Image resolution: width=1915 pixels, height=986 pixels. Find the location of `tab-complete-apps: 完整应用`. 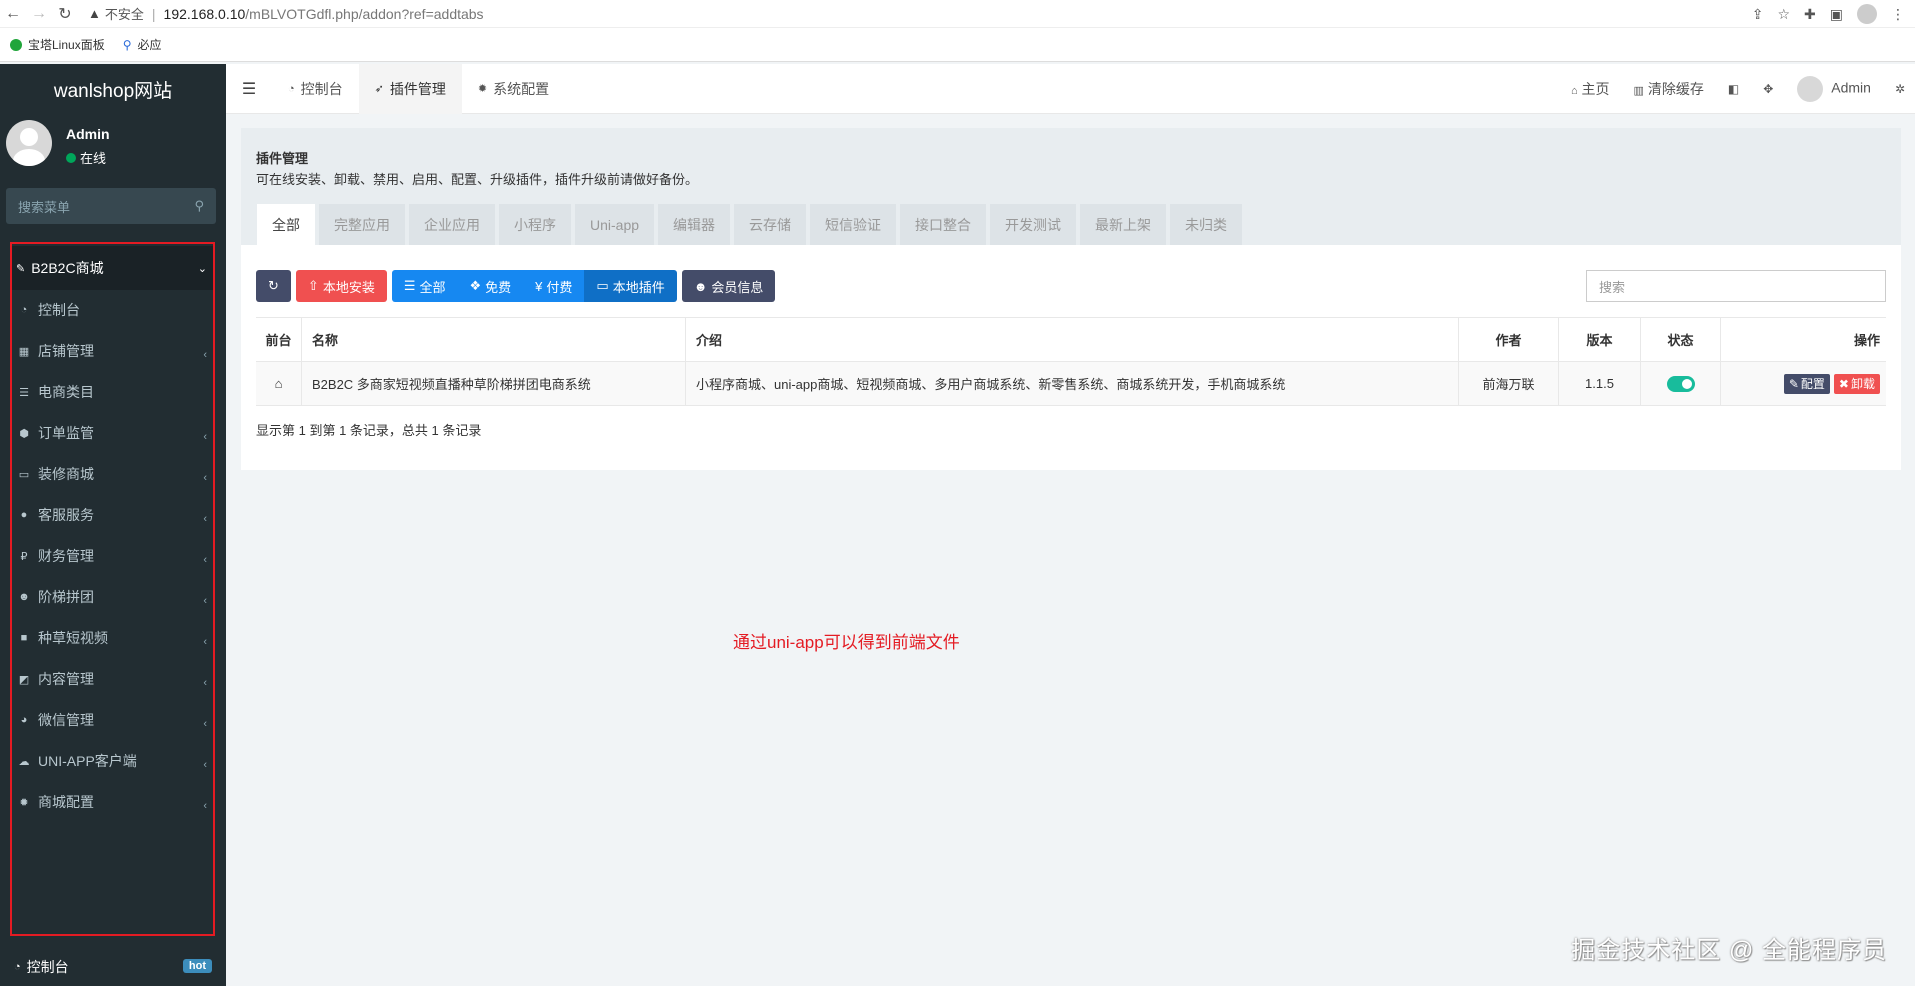

tab-complete-apps: 完整应用 is located at coordinates (362, 224).